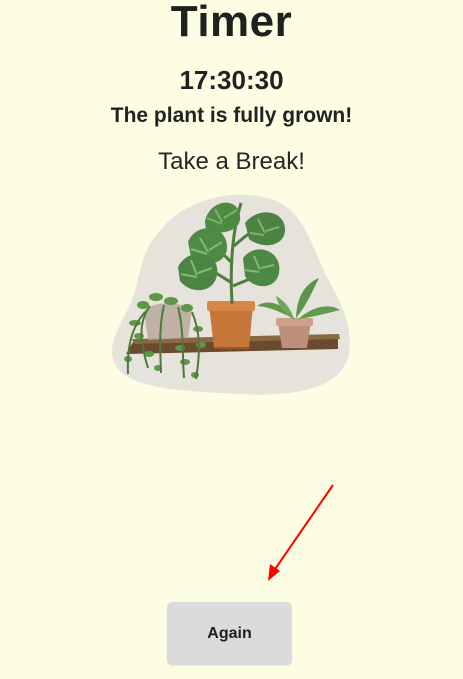 Image resolution: width=463 pixels, height=679 pixels. I want to click on timer-display: 17:30:30, so click(231, 80).